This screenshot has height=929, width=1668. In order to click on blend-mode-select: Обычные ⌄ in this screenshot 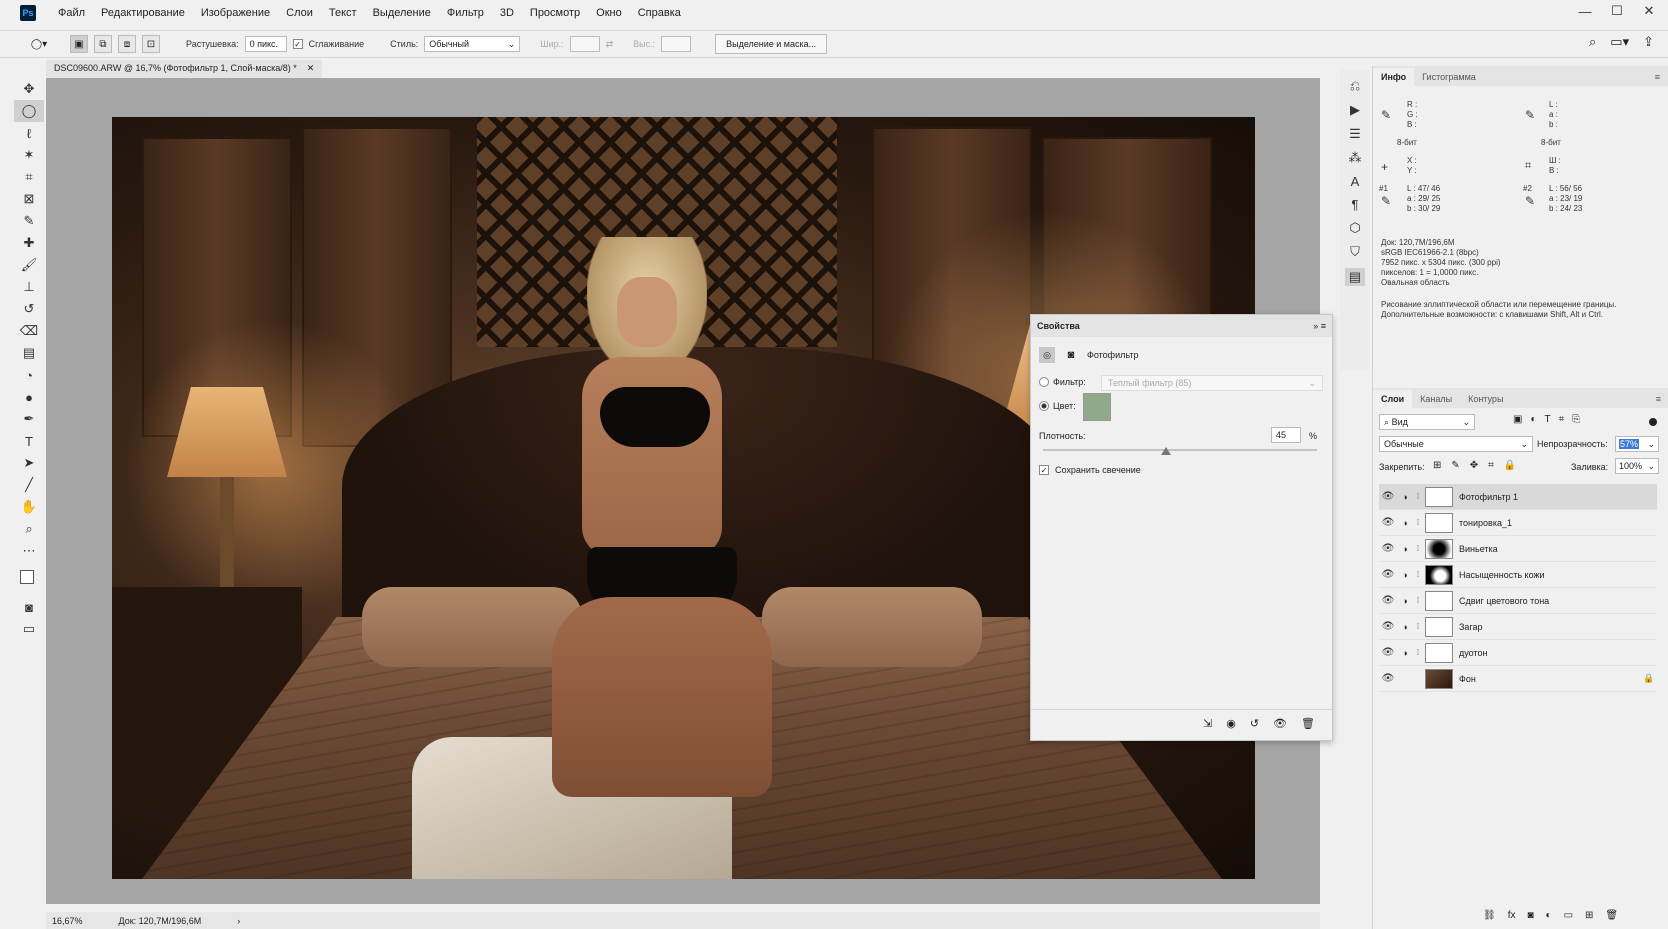, I will do `click(1456, 444)`.